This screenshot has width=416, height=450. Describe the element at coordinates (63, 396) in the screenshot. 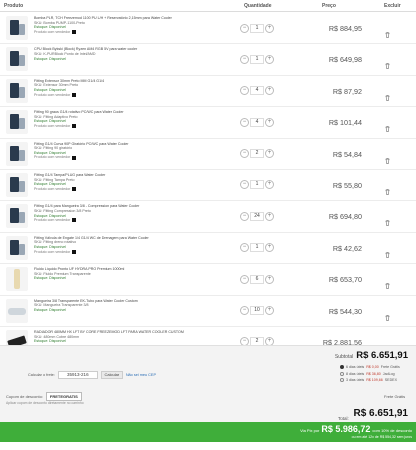

I see `coupon-code: FRETEGRATIS` at that location.